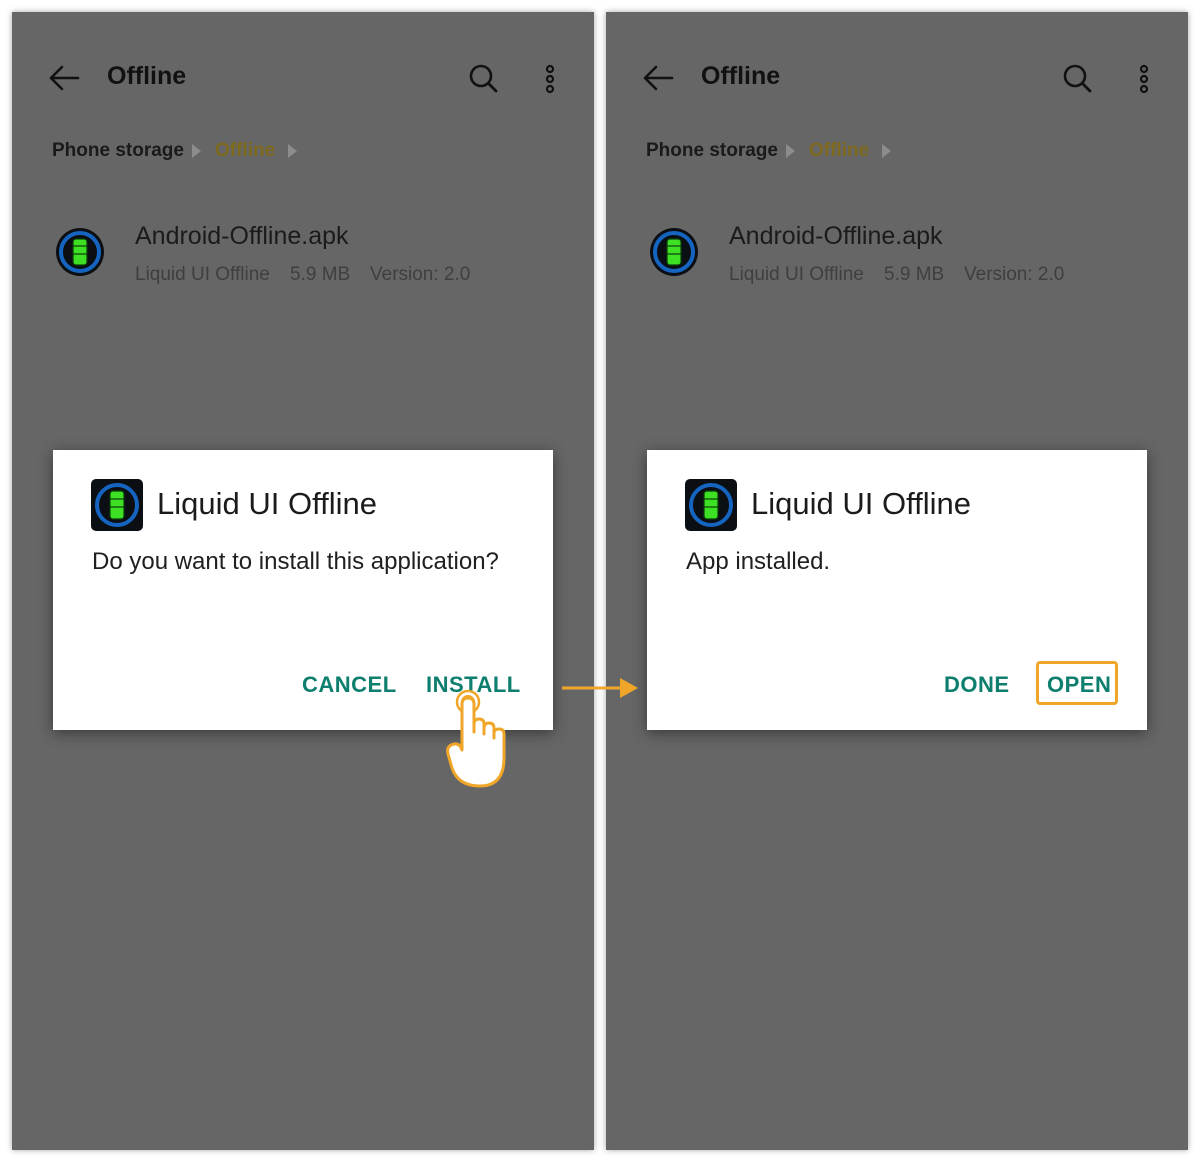 The image size is (1200, 1162). What do you see at coordinates (600, 688) in the screenshot?
I see `arrow-right-icon` at bounding box center [600, 688].